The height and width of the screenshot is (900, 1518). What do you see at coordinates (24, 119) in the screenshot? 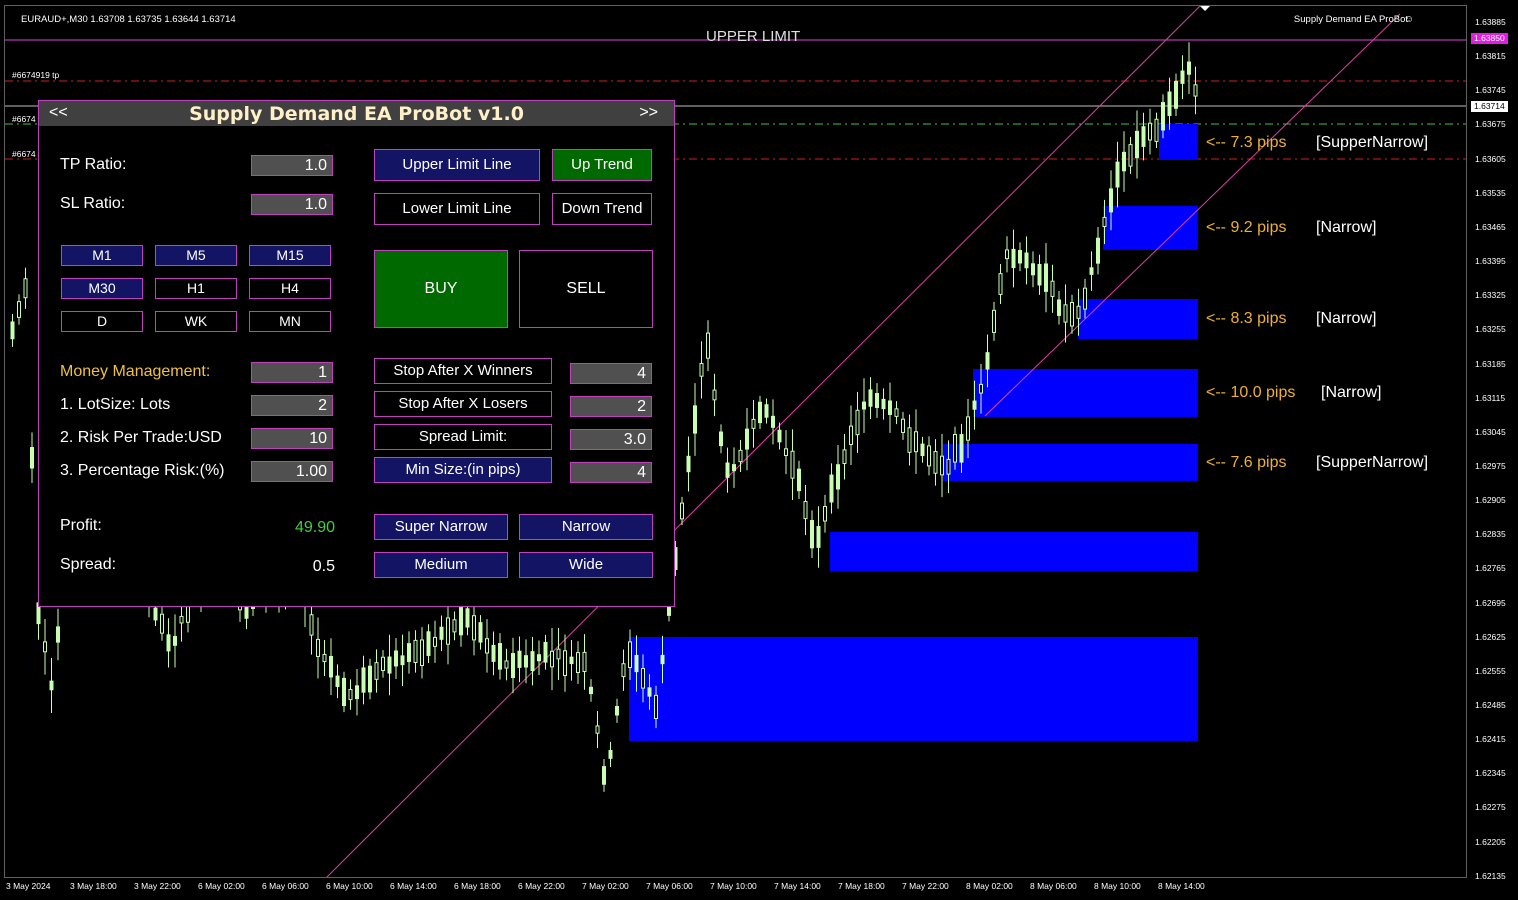
I see `order-label-entry: #6674` at bounding box center [24, 119].